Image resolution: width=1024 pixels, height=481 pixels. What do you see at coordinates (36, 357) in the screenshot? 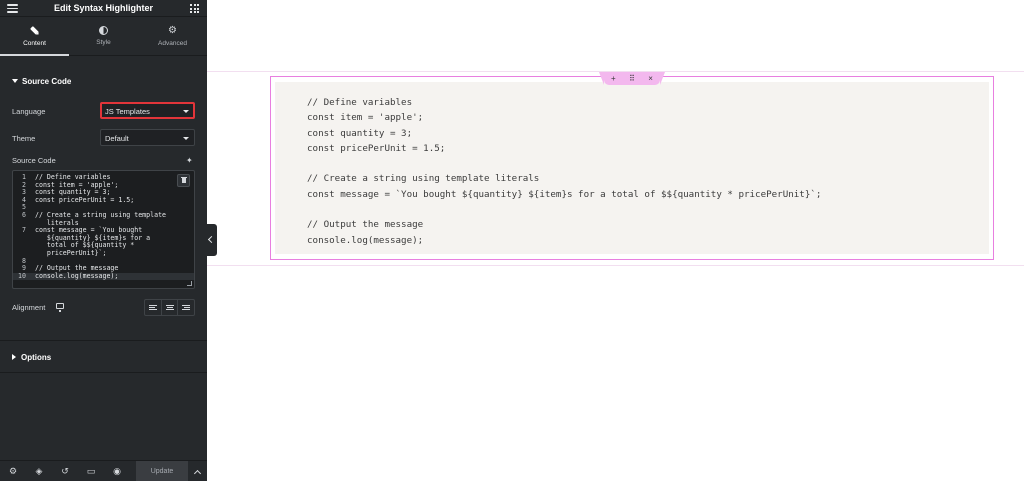
I see `section-options-title: Options` at bounding box center [36, 357].